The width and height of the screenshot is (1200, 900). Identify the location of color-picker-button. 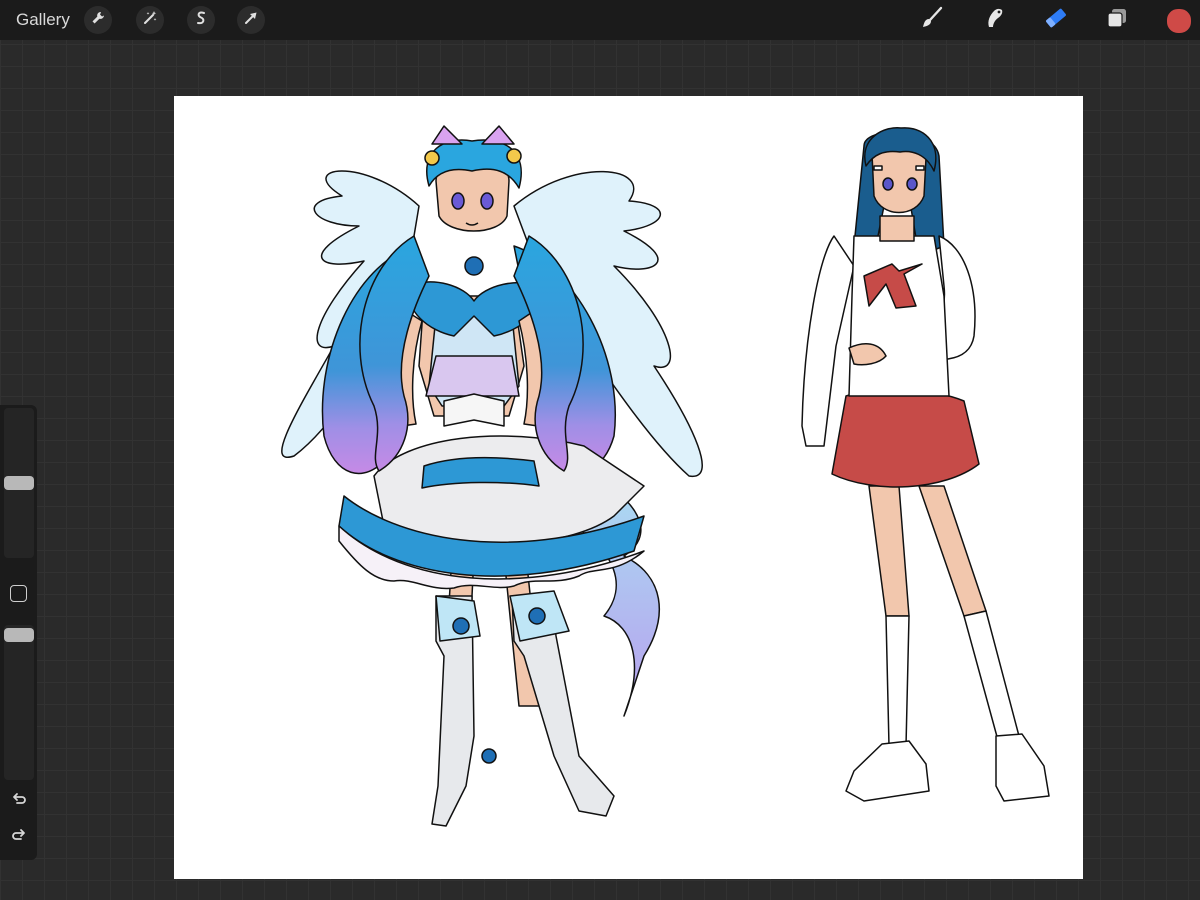
(1179, 21).